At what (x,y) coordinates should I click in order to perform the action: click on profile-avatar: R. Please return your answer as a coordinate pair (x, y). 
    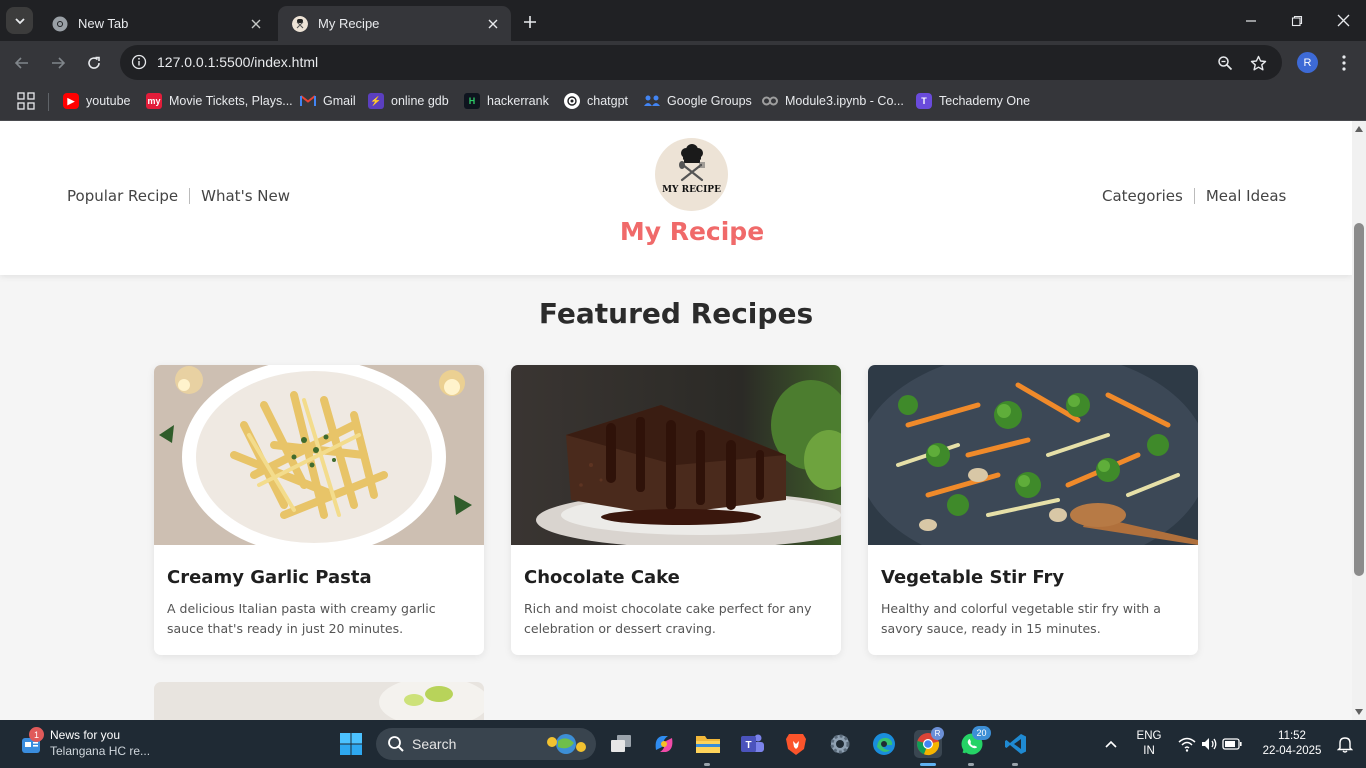
    Looking at the image, I should click on (1307, 62).